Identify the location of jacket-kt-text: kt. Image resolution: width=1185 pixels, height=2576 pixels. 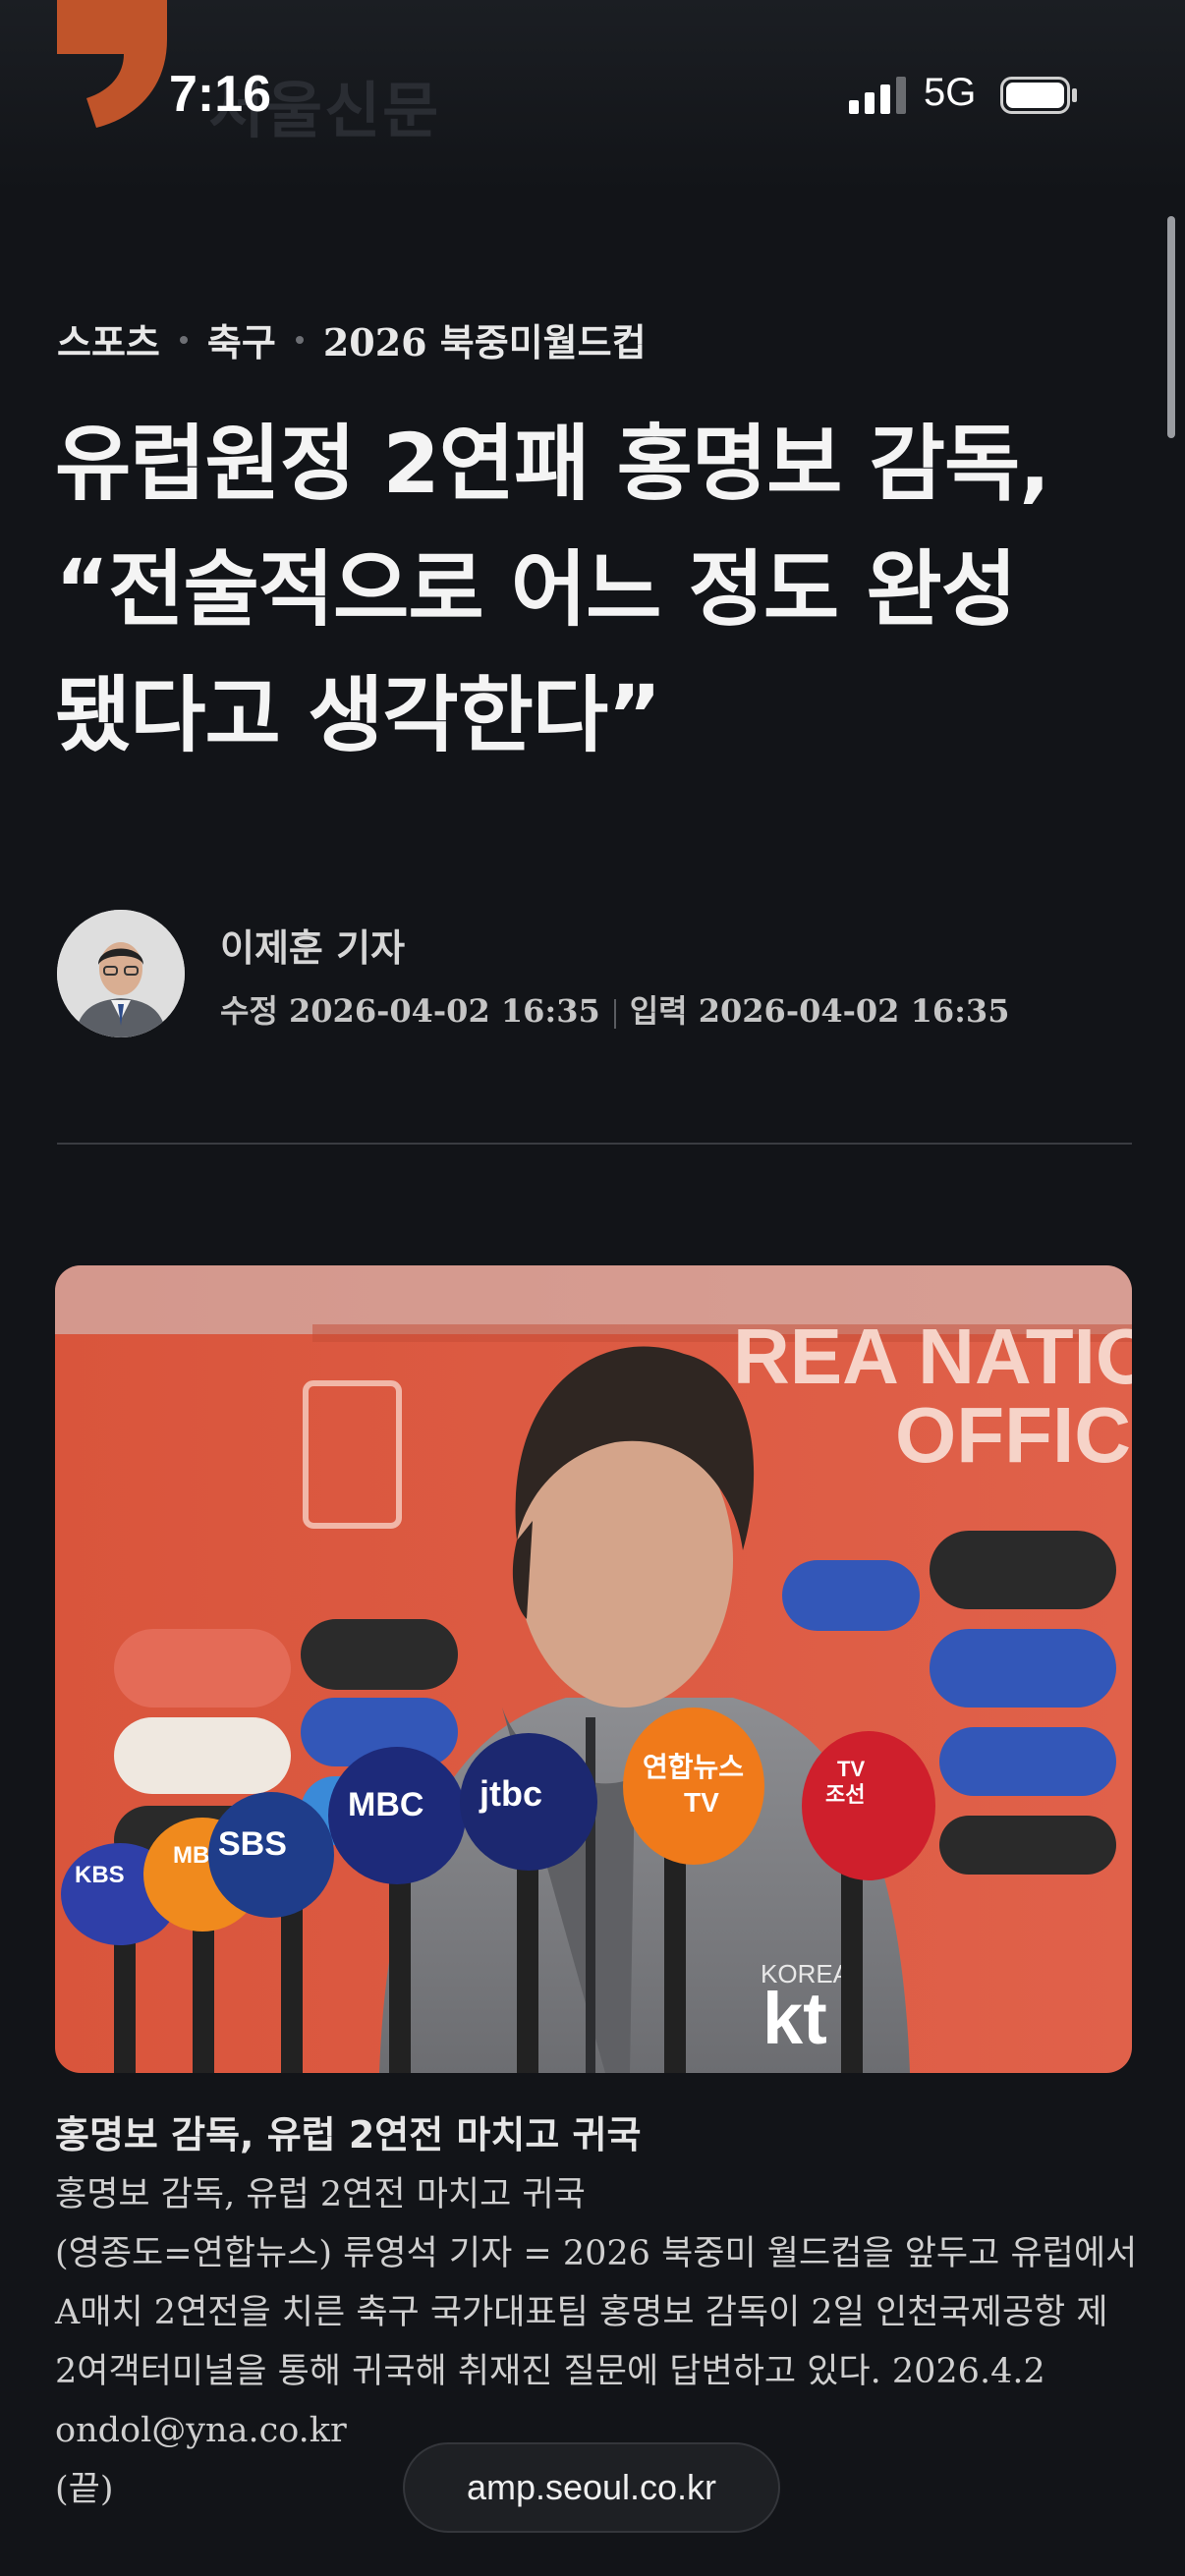
(794, 2018).